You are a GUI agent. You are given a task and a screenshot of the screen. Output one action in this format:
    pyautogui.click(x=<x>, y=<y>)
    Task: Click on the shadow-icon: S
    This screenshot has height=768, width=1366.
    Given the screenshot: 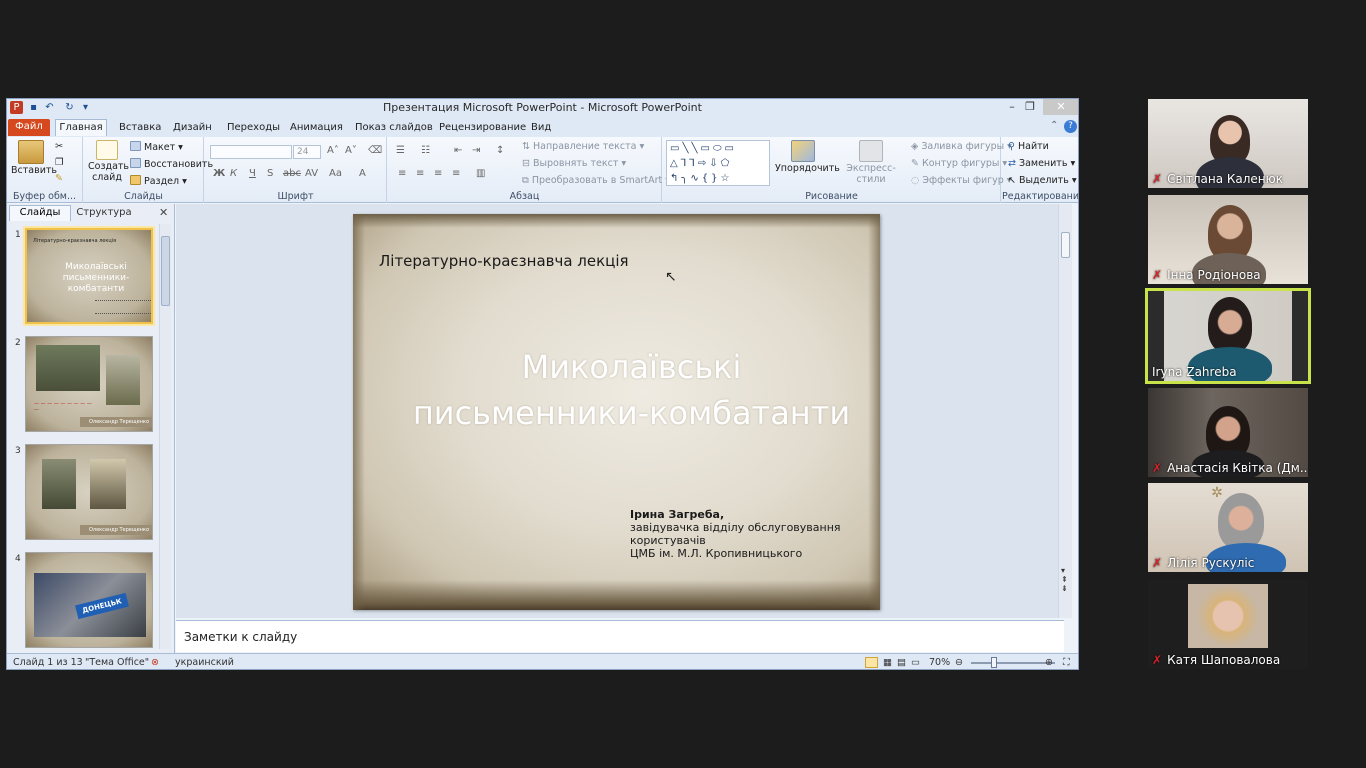 What is the action you would take?
    pyautogui.click(x=270, y=173)
    